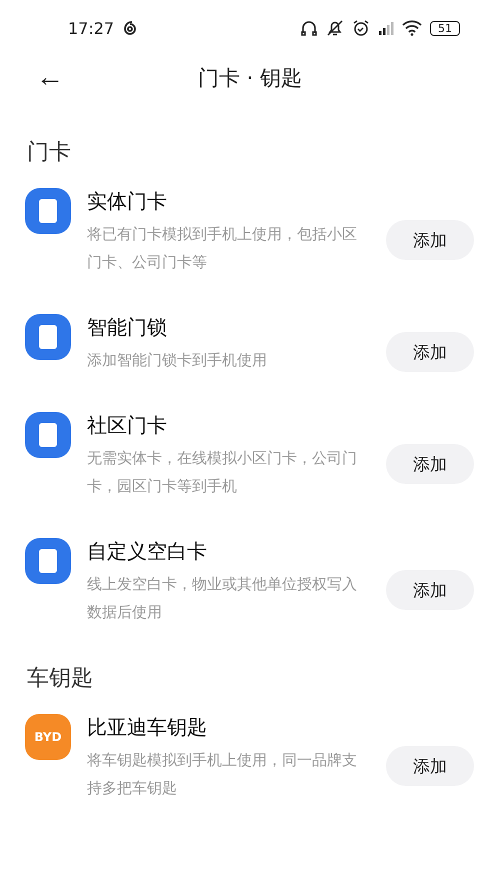 This screenshot has width=500, height=888. I want to click on back-button: ←, so click(50, 77).